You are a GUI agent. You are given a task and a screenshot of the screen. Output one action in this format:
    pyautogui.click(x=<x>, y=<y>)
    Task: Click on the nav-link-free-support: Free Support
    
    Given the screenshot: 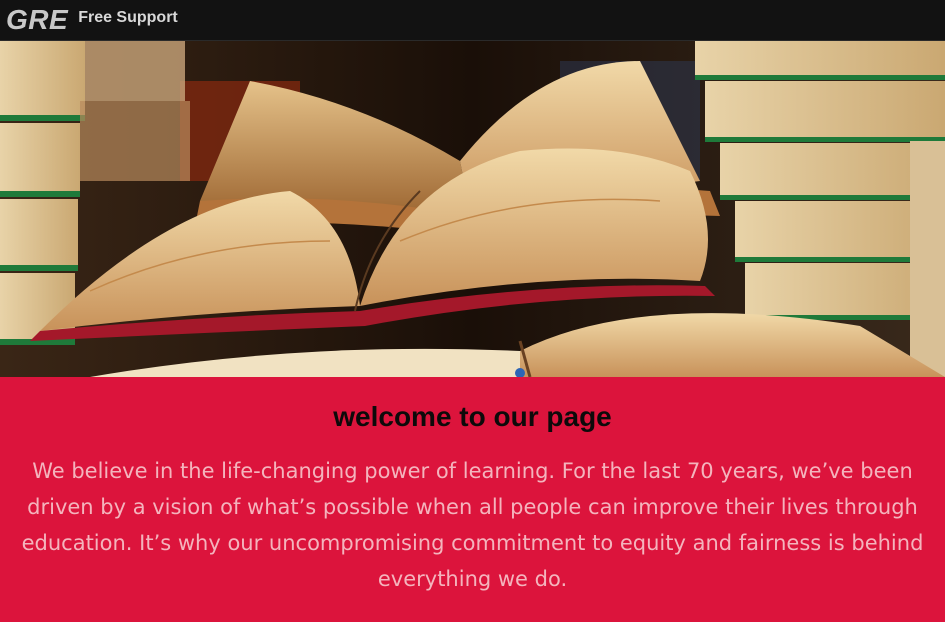 What is the action you would take?
    pyautogui.click(x=128, y=18)
    